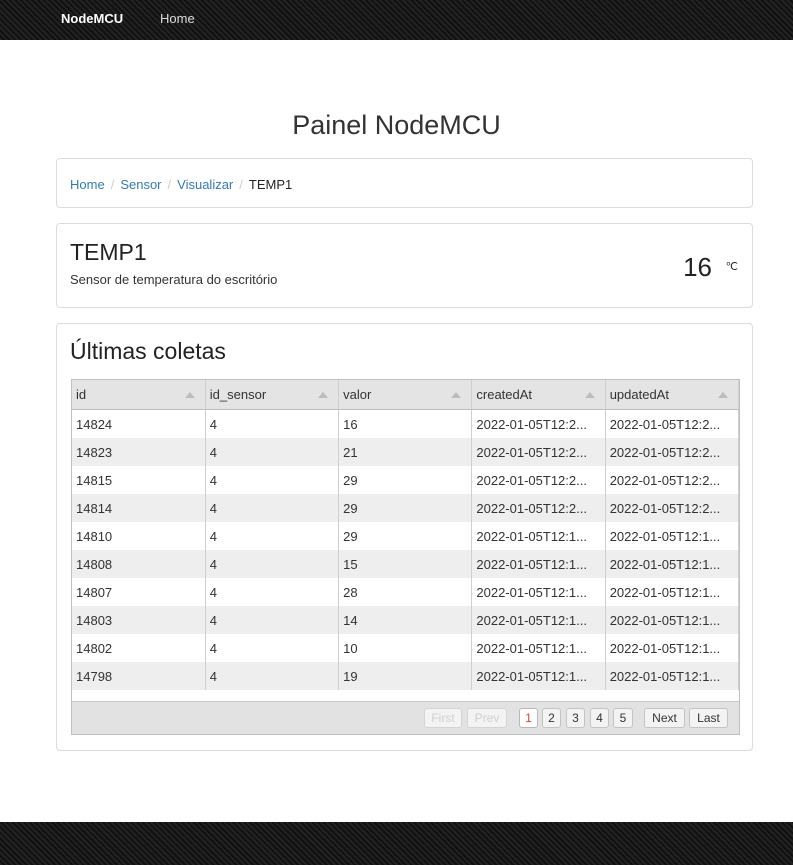  I want to click on table-cell-valor: 19, so click(405, 676).